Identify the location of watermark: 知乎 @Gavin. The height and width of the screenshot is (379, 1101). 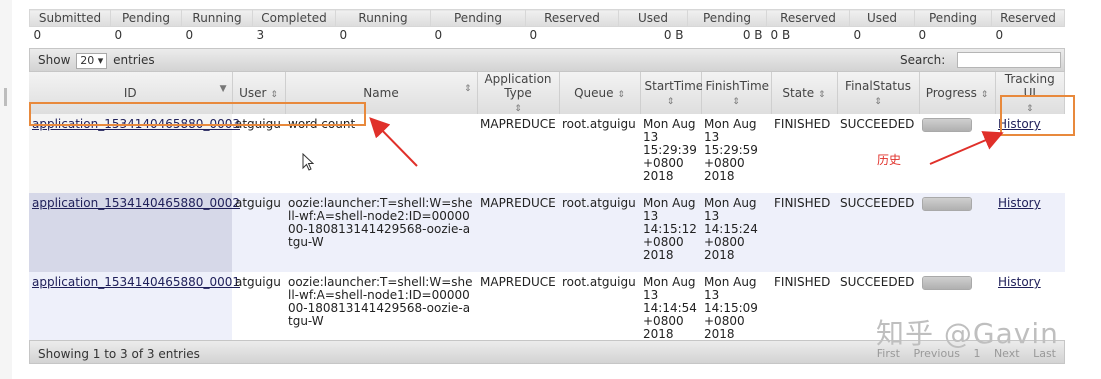
(967, 333).